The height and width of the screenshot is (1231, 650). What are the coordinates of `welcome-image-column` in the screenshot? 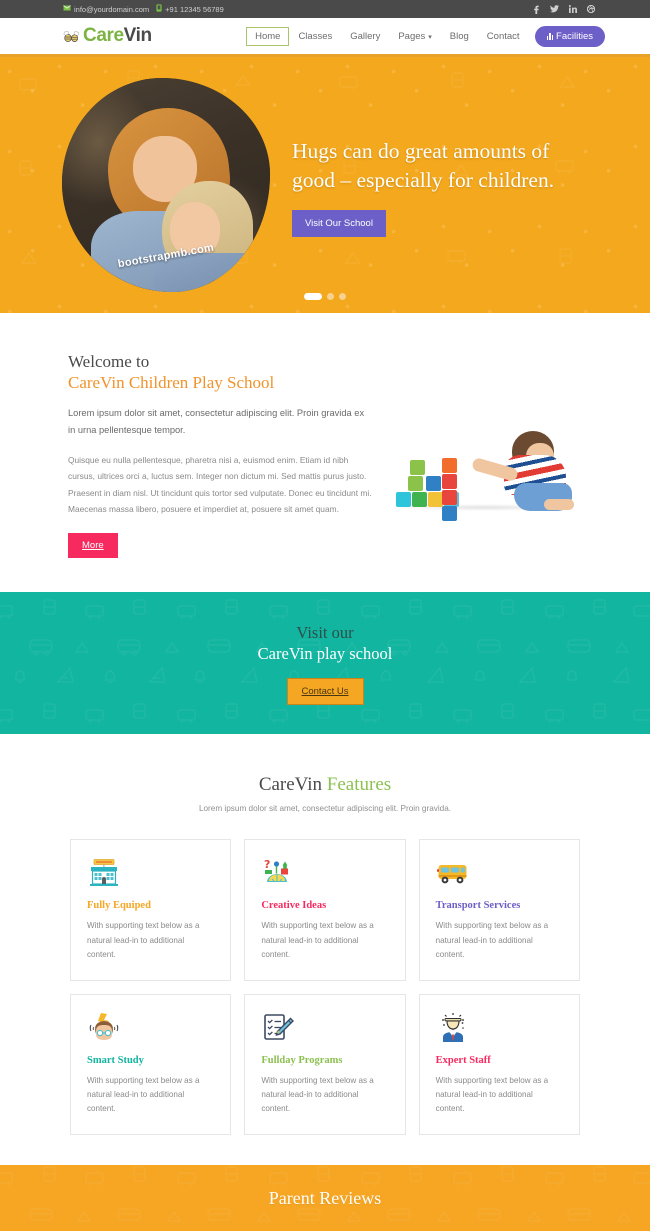 It's located at (485, 454).